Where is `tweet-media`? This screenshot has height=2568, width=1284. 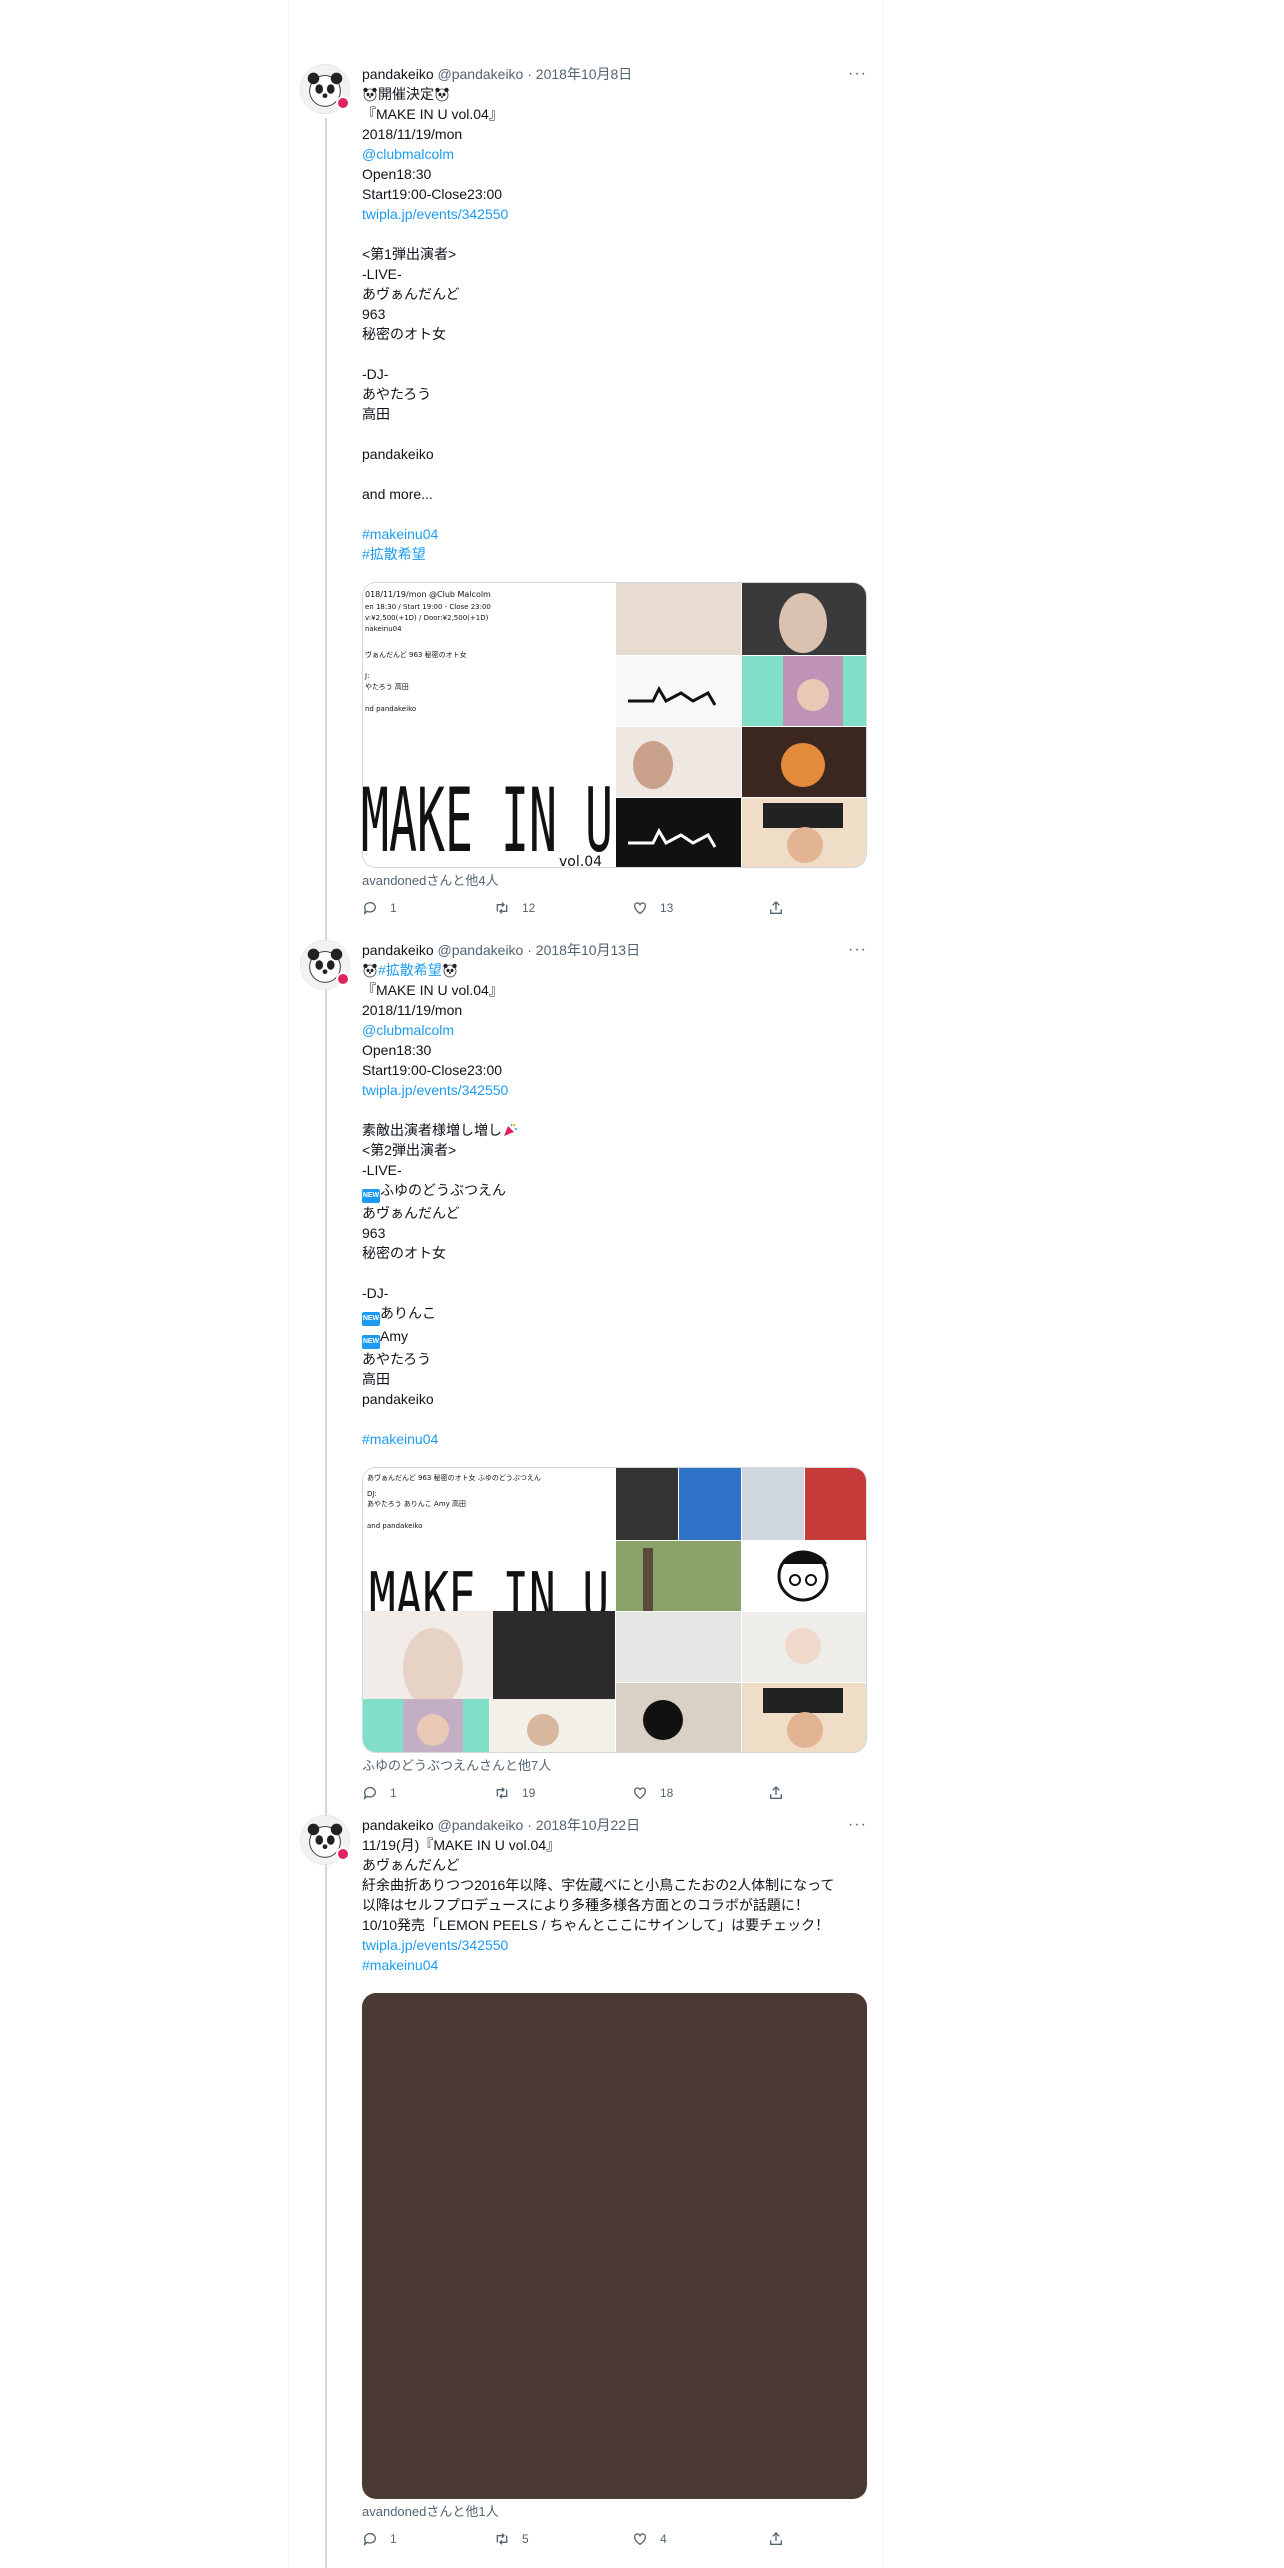
tweet-media is located at coordinates (614, 2246).